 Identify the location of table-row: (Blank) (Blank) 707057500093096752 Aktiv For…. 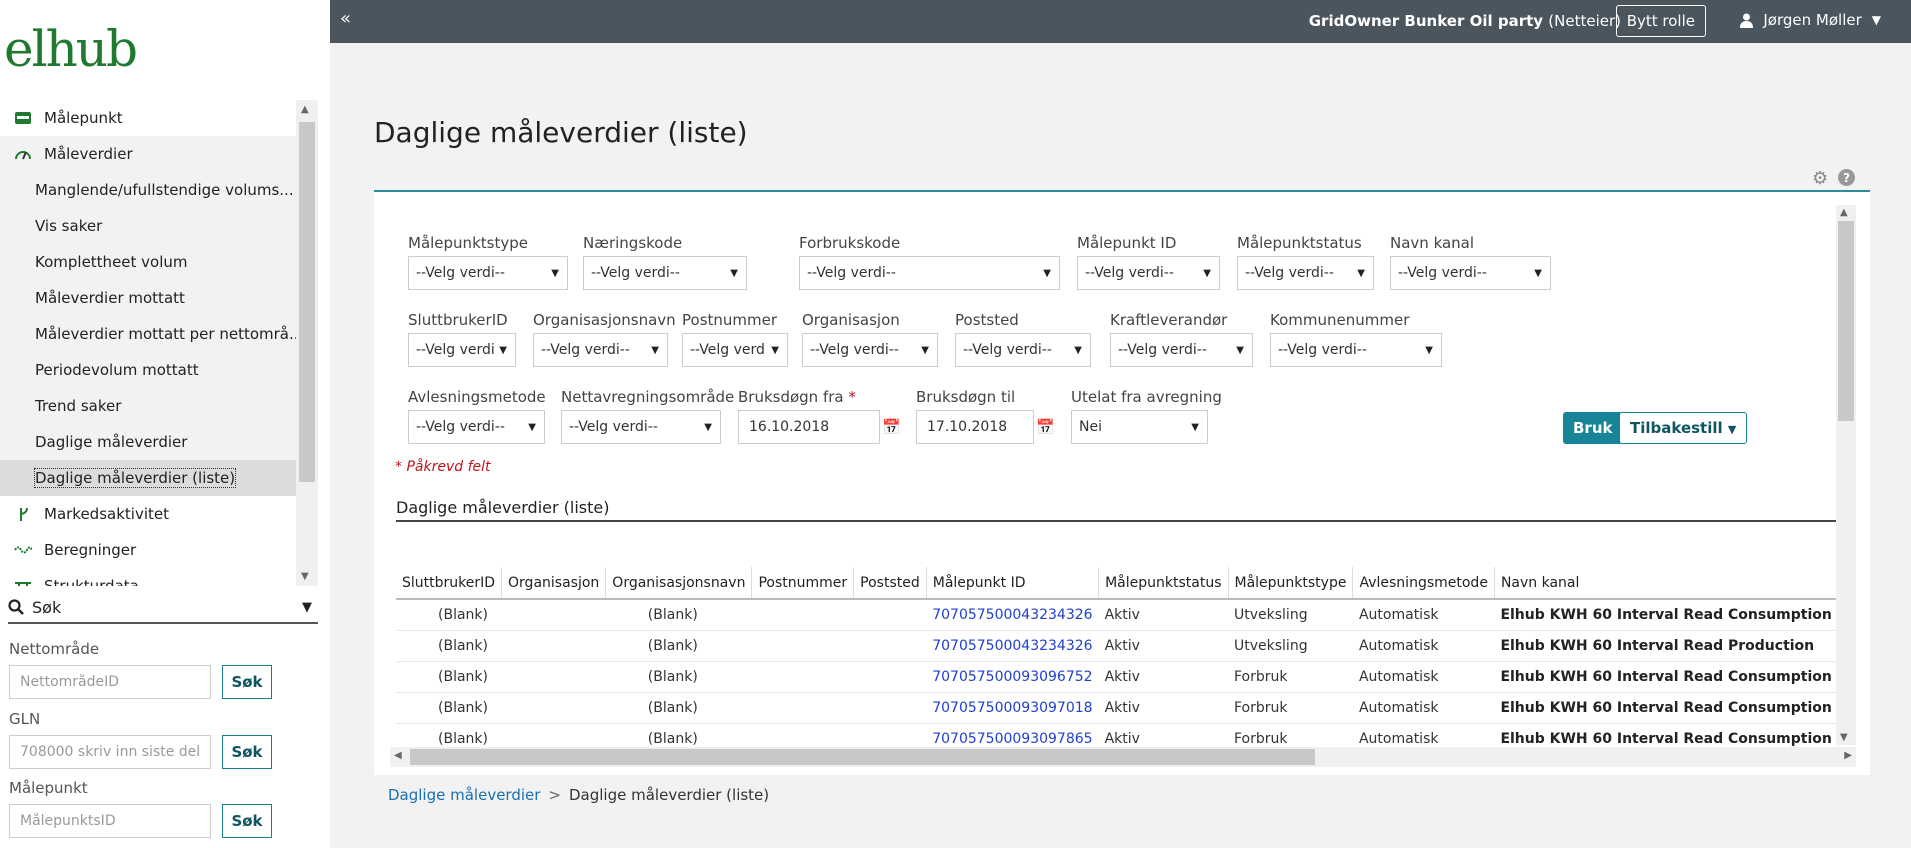
(1125, 677).